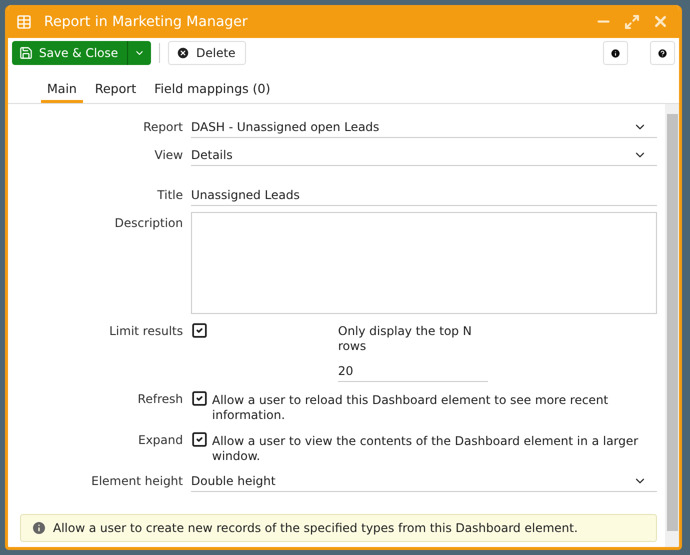  Describe the element at coordinates (136, 480) in the screenshot. I see `field-label: Element height` at that location.